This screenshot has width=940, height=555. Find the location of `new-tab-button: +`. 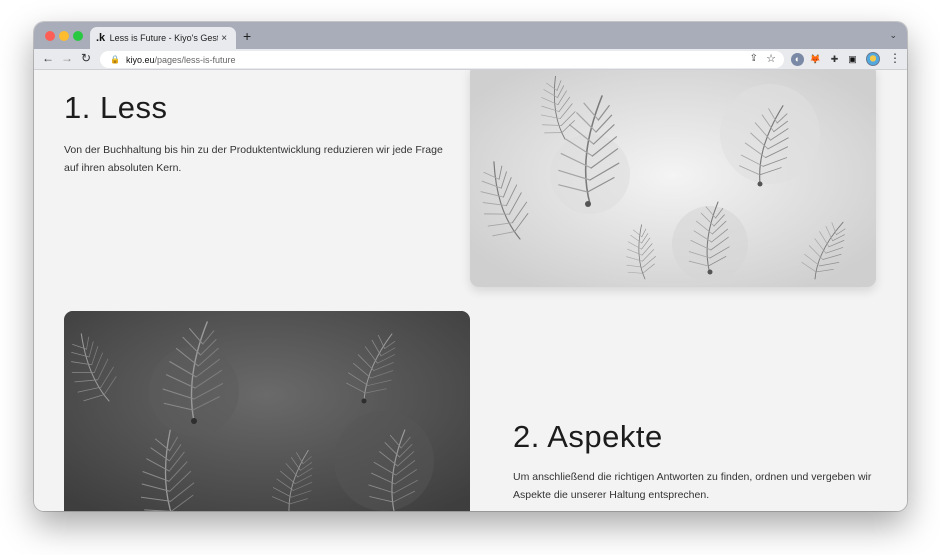

new-tab-button: + is located at coordinates (247, 36).